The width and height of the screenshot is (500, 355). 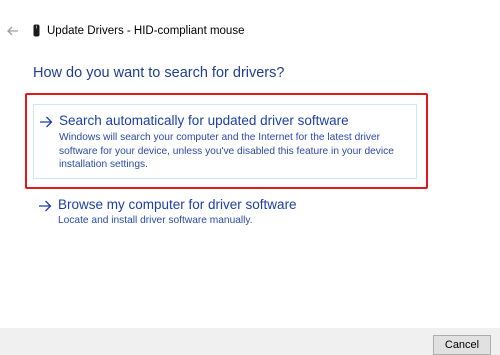 What do you see at coordinates (159, 73) in the screenshot?
I see `page-heading: How do you want to search for drivers?` at bounding box center [159, 73].